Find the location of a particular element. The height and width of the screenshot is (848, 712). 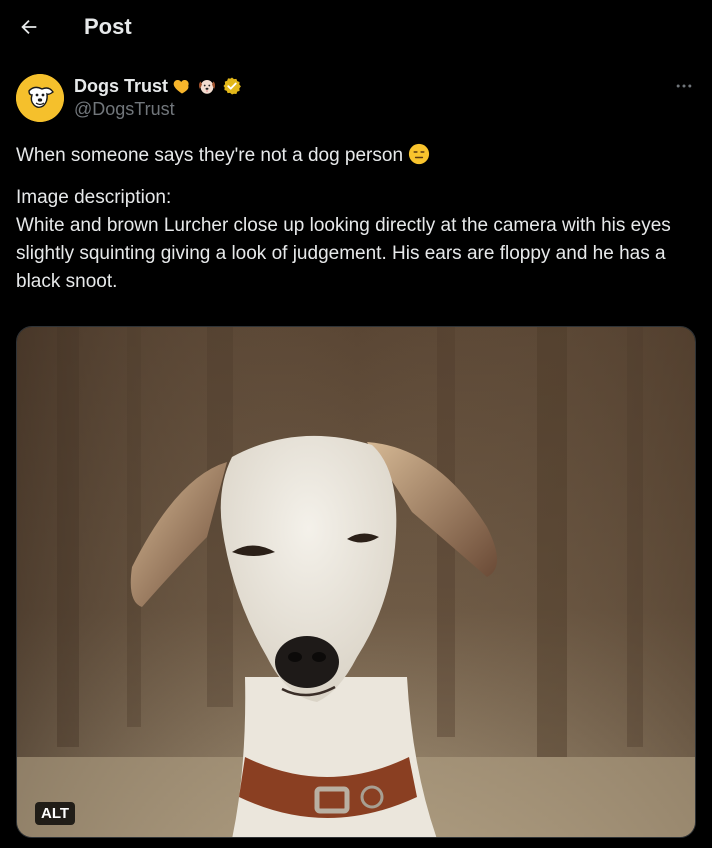

back-button is located at coordinates (29, 27).